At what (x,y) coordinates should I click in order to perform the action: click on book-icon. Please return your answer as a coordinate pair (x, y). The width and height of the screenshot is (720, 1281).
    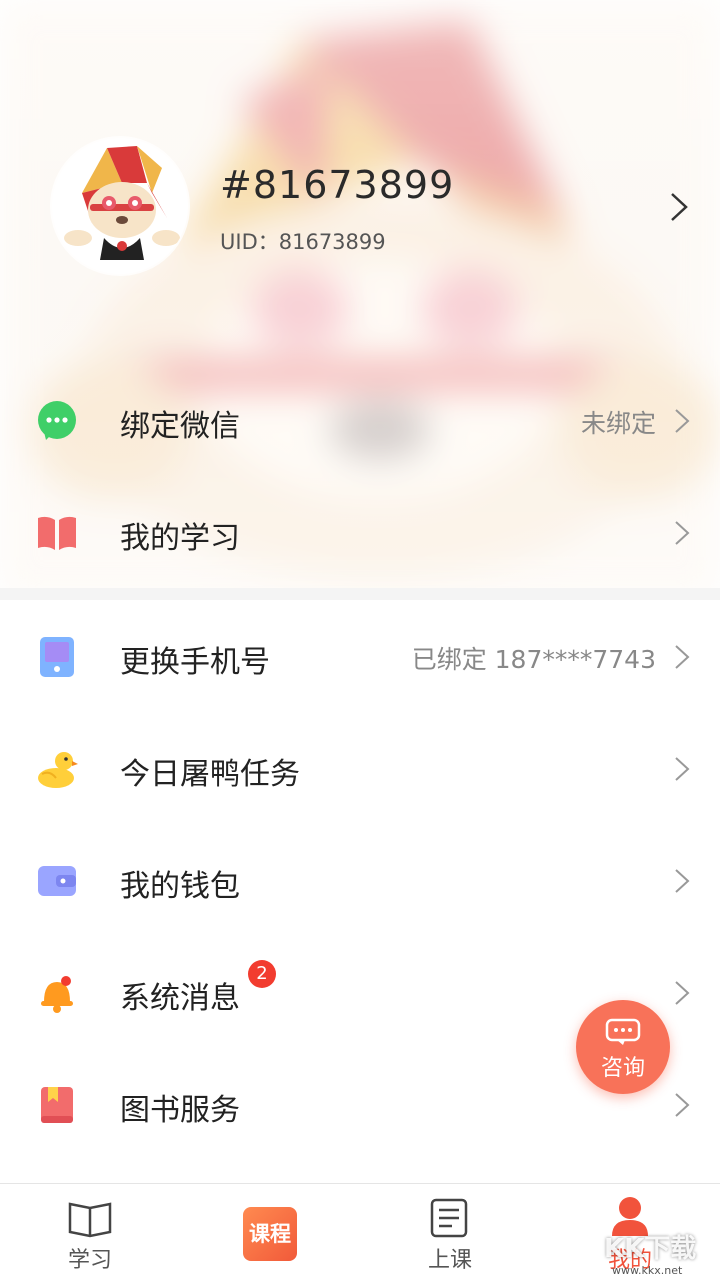
    Looking at the image, I should click on (57, 533).